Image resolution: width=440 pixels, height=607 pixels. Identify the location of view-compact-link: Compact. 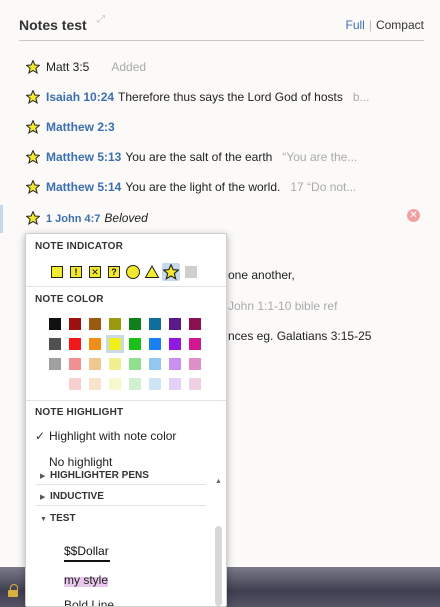
(400, 25).